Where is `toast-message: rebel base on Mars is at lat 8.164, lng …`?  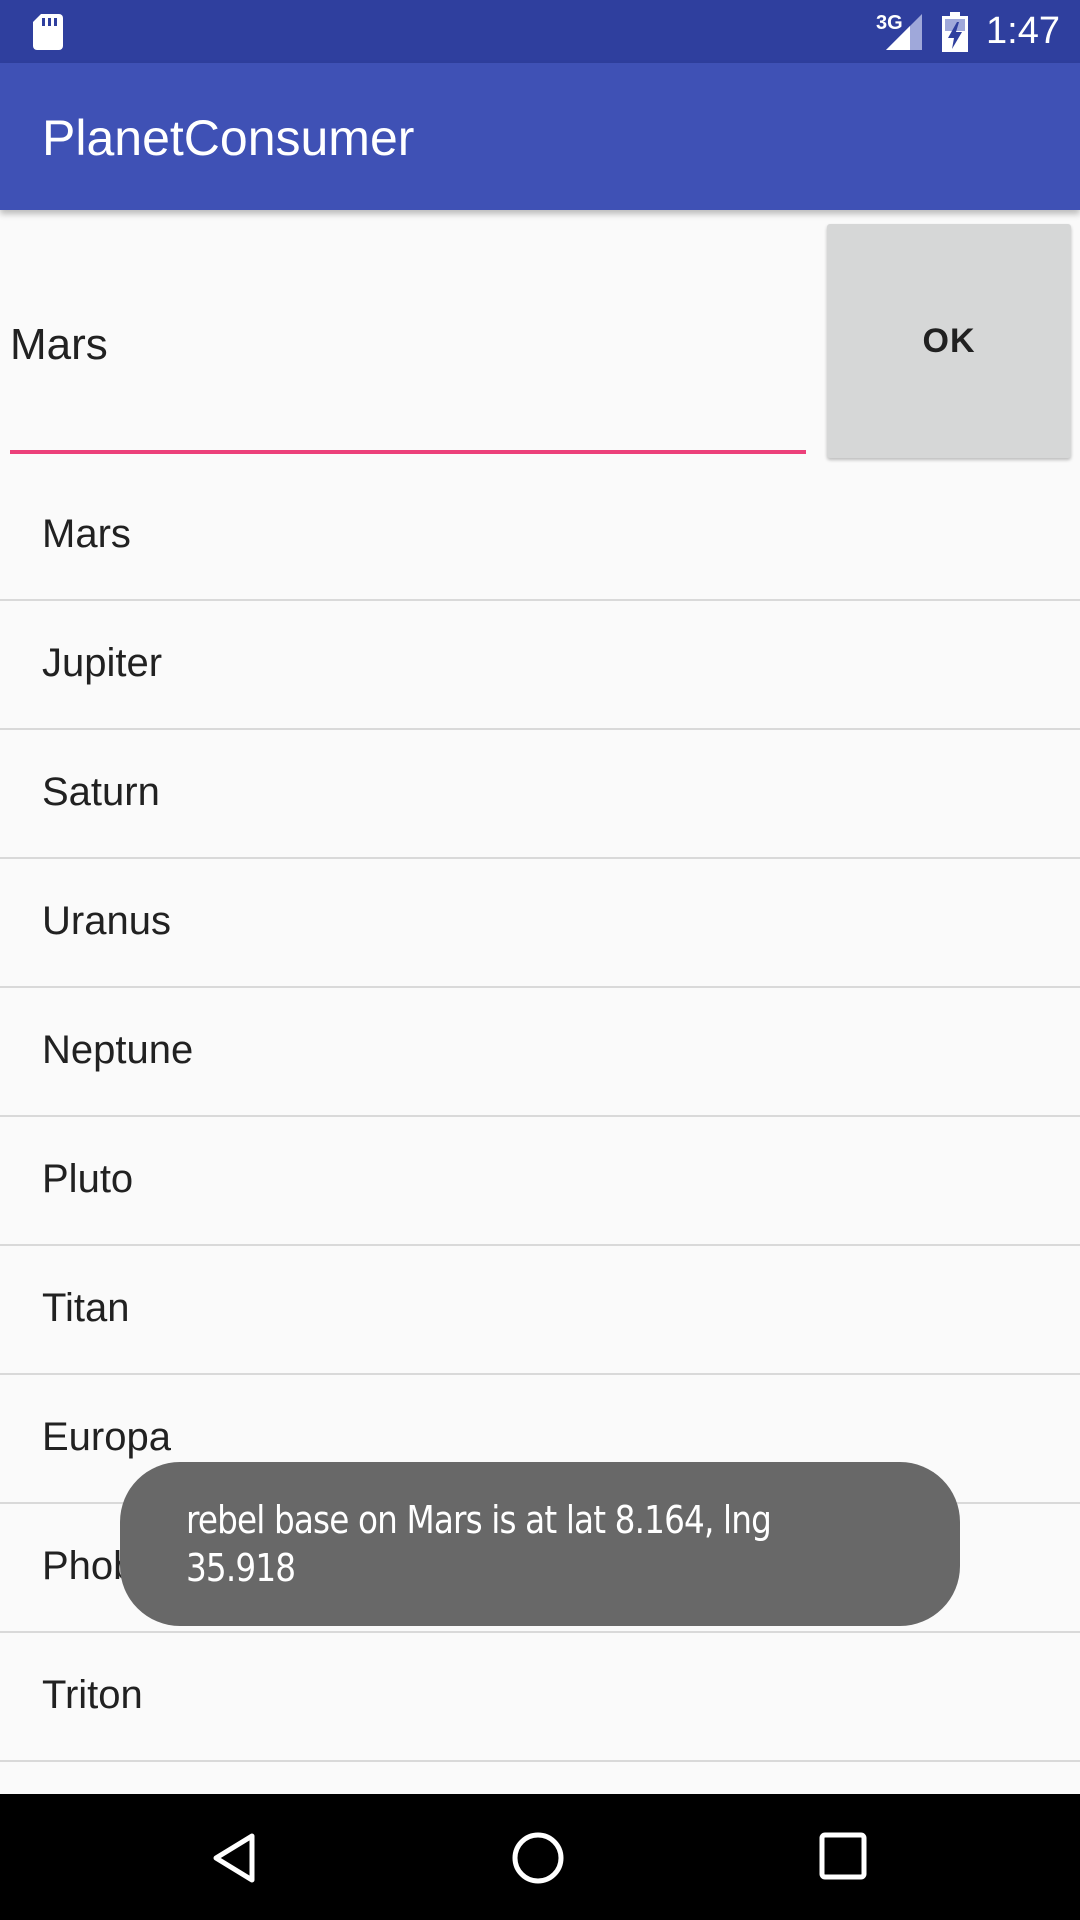 toast-message: rebel base on Mars is at lat 8.164, lng … is located at coordinates (479, 1544).